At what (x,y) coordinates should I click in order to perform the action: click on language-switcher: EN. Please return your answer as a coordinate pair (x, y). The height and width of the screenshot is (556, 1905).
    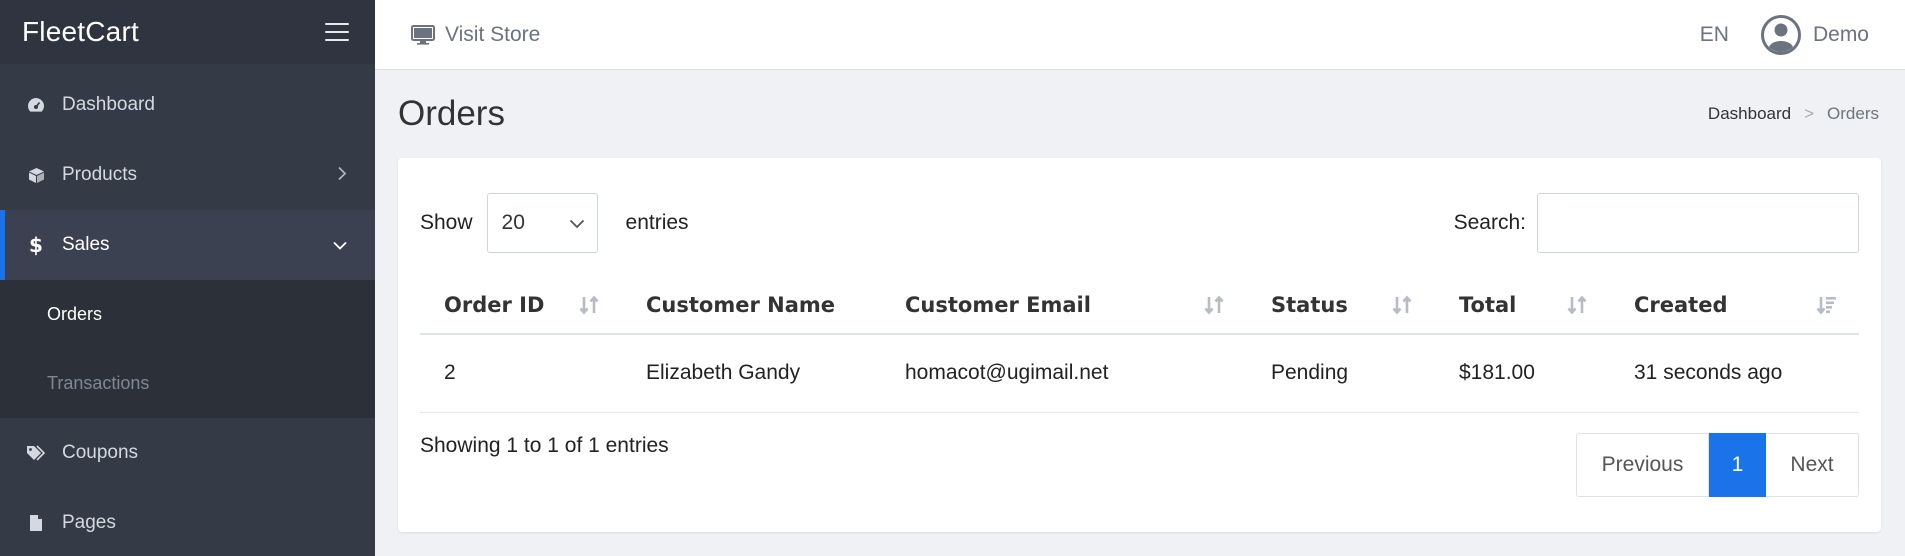
    Looking at the image, I should click on (1714, 35).